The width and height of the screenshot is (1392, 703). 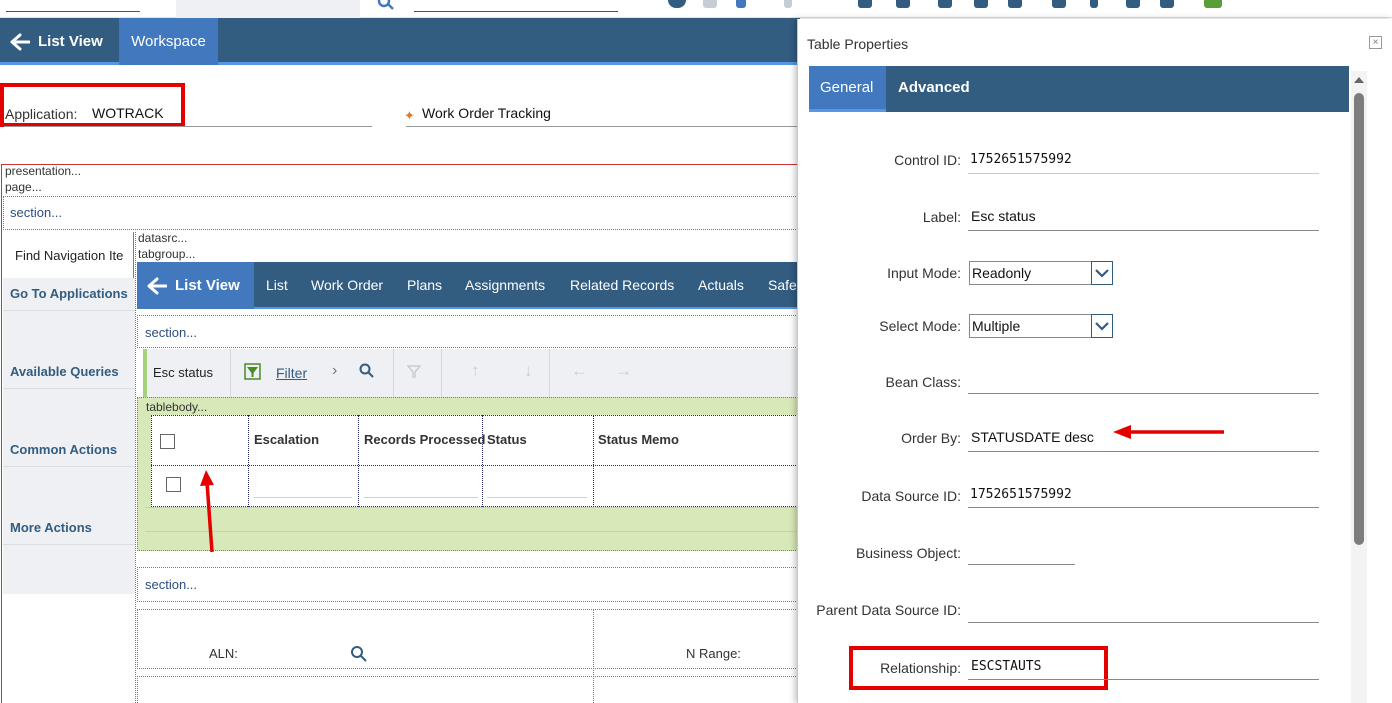 I want to click on input-mode-value: Readonly, so click(x=1002, y=273).